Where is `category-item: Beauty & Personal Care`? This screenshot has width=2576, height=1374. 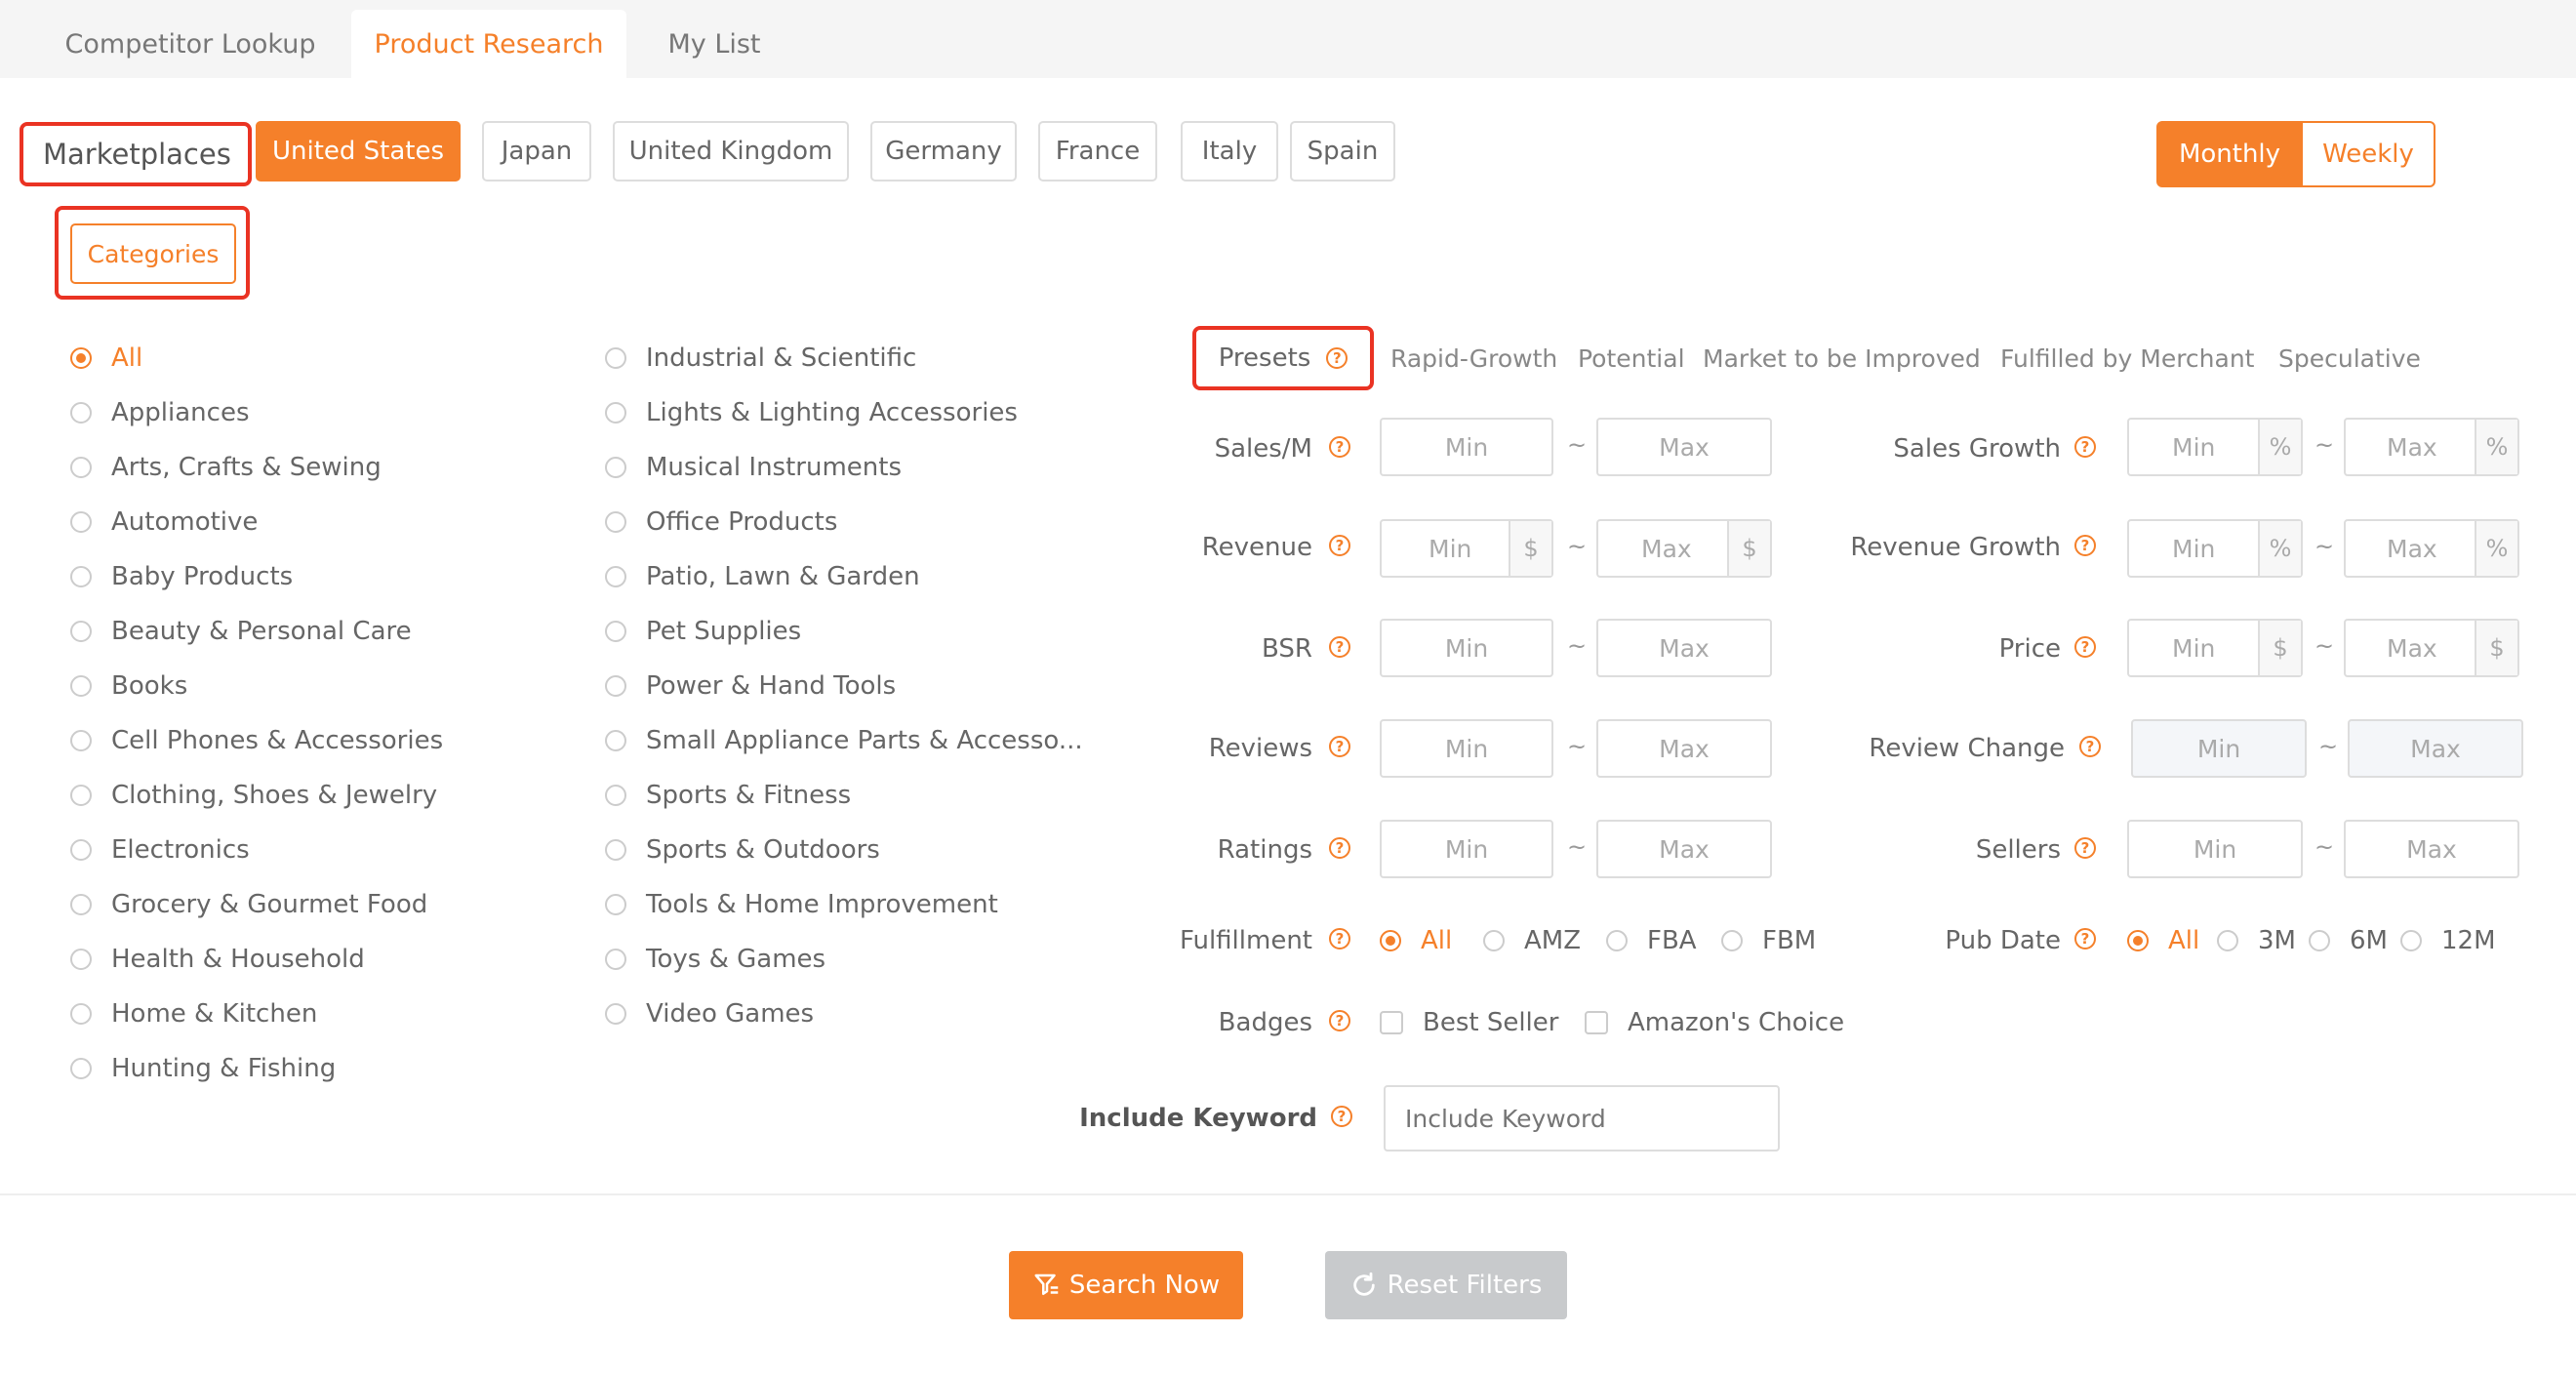
category-item: Beauty & Personal Care is located at coordinates (241, 631).